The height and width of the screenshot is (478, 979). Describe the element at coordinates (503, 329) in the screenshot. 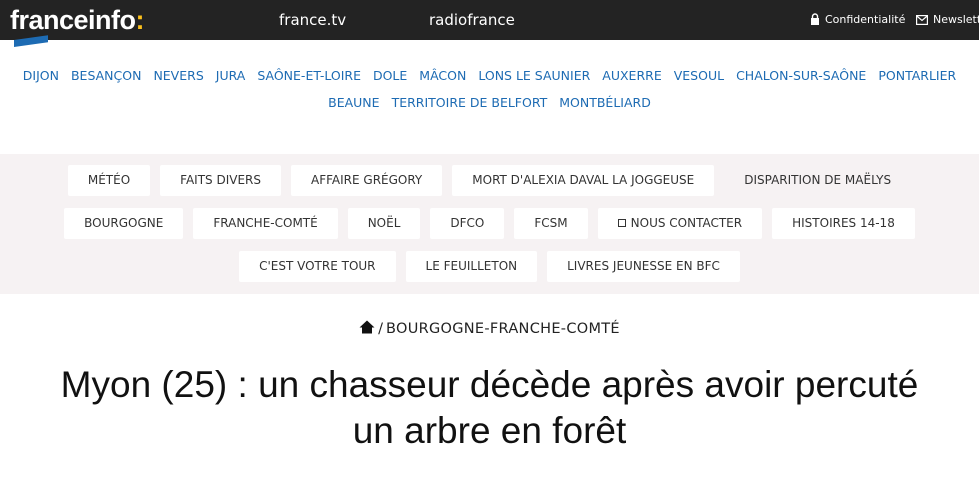

I see `breadcrumb-current: BOURGOGNE-FRANCHE-COMTÉ` at that location.